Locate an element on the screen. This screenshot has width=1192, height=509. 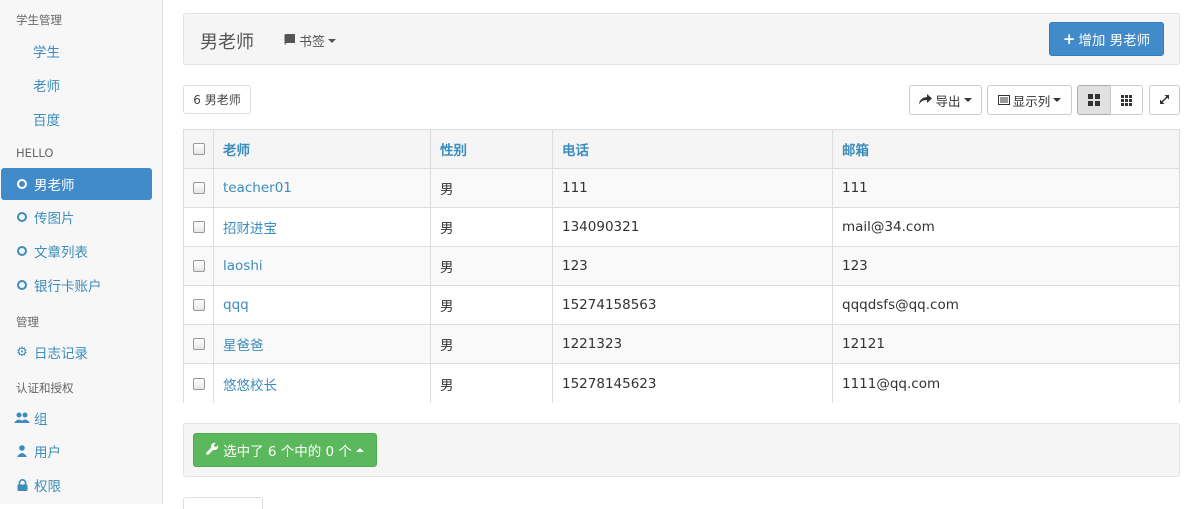
teacher-link: qqq is located at coordinates (236, 305).